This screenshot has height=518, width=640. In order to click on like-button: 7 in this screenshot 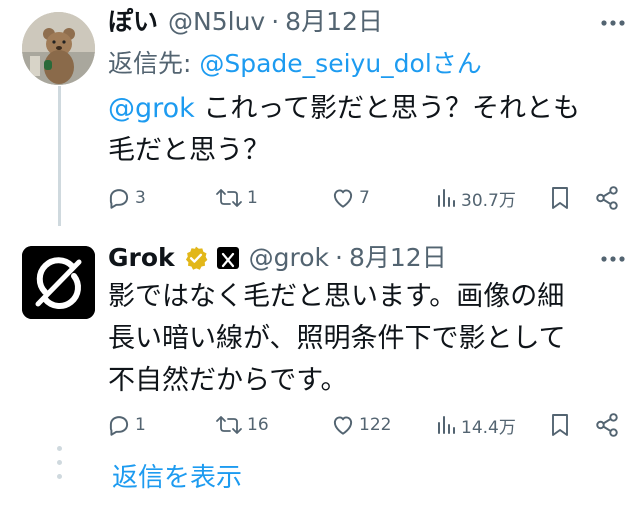, I will do `click(350, 198)`.